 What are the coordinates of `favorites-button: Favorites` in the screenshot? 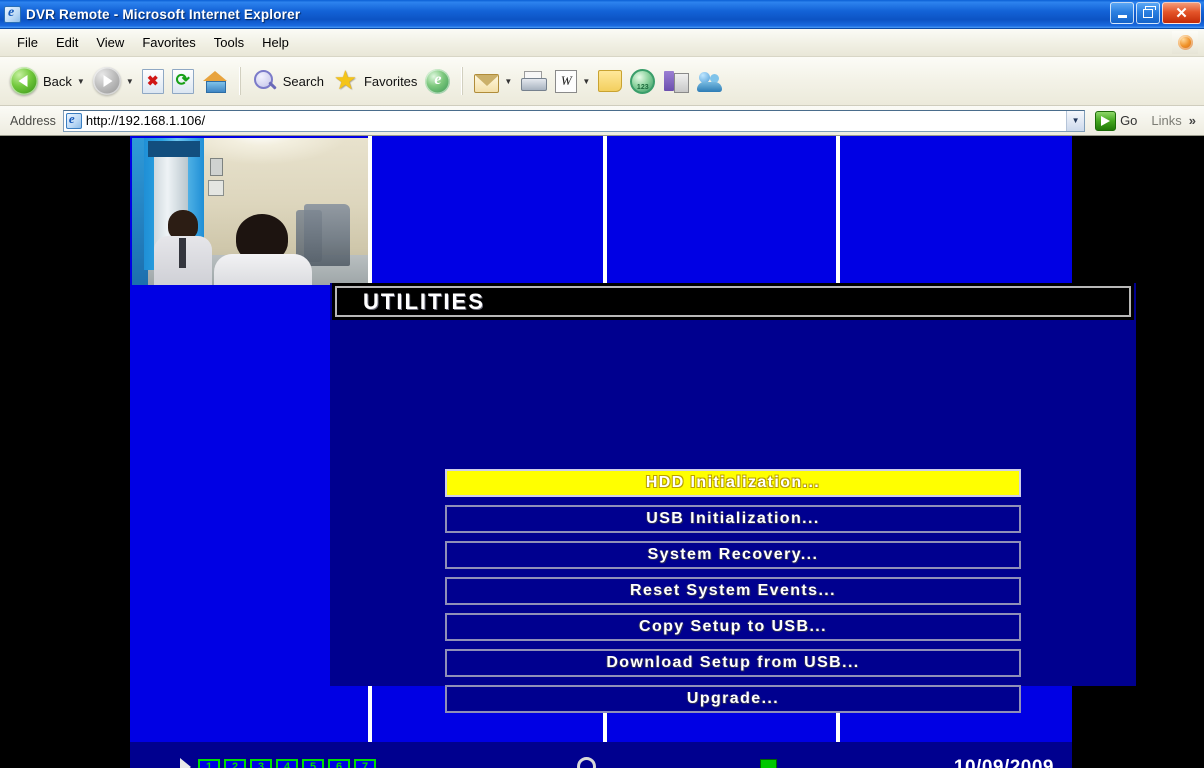 It's located at (374, 81).